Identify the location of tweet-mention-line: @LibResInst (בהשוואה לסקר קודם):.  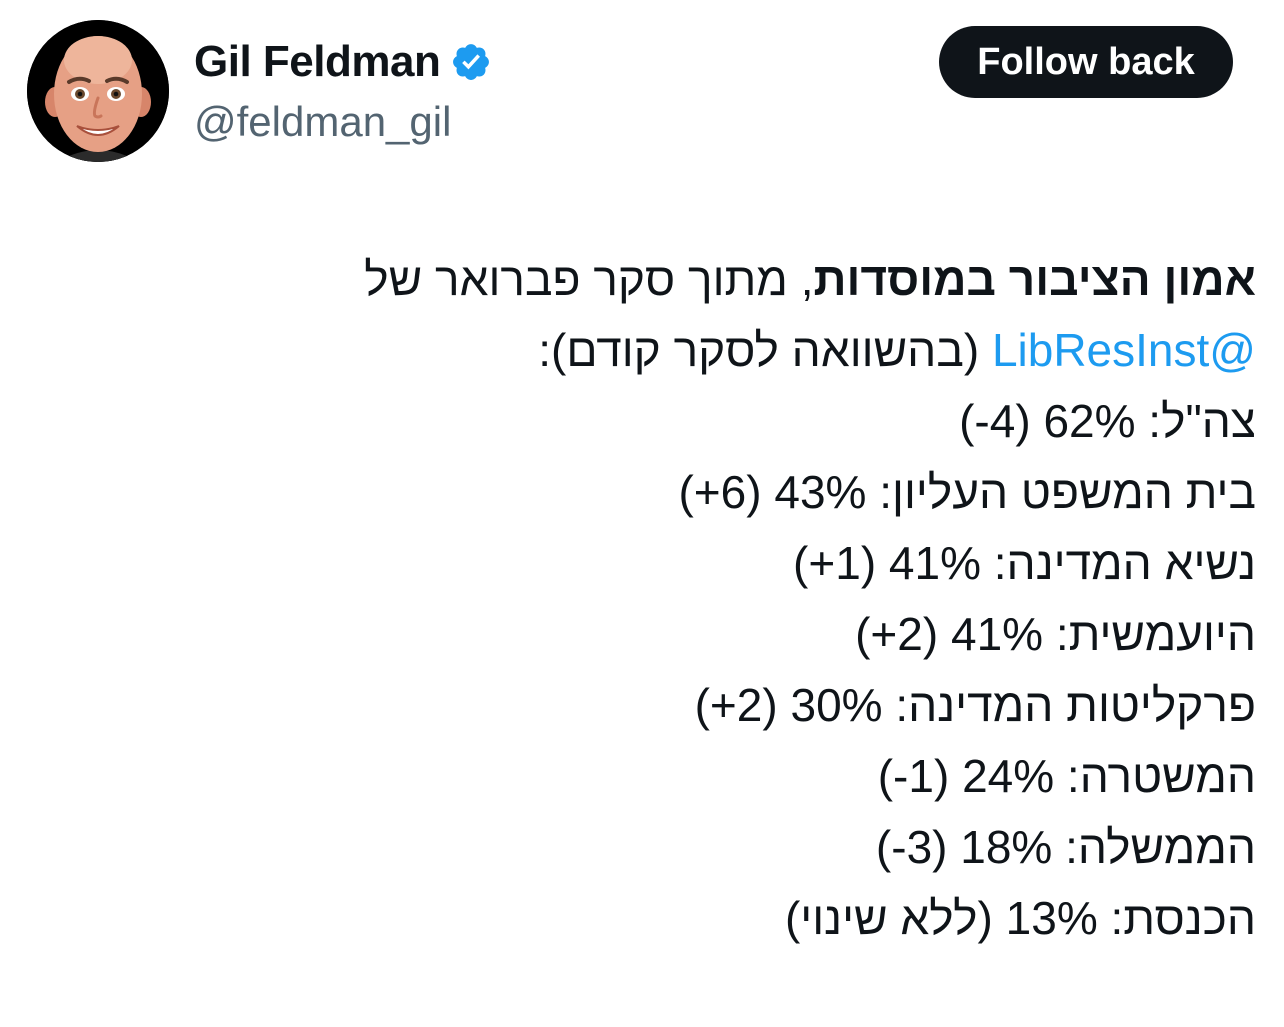
(646, 350).